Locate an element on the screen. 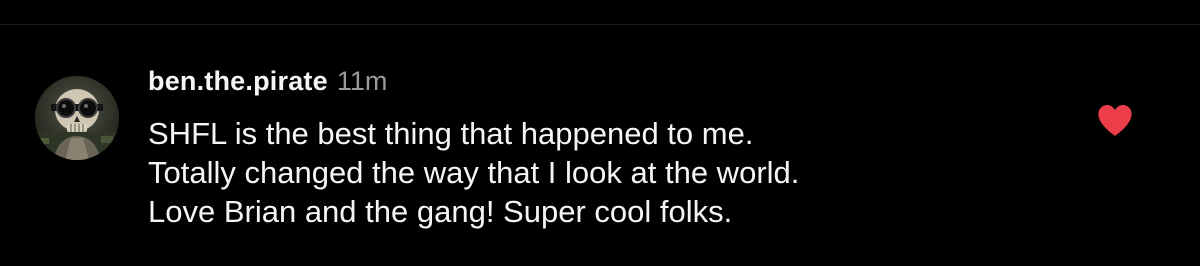  heart-icon is located at coordinates (1115, 120).